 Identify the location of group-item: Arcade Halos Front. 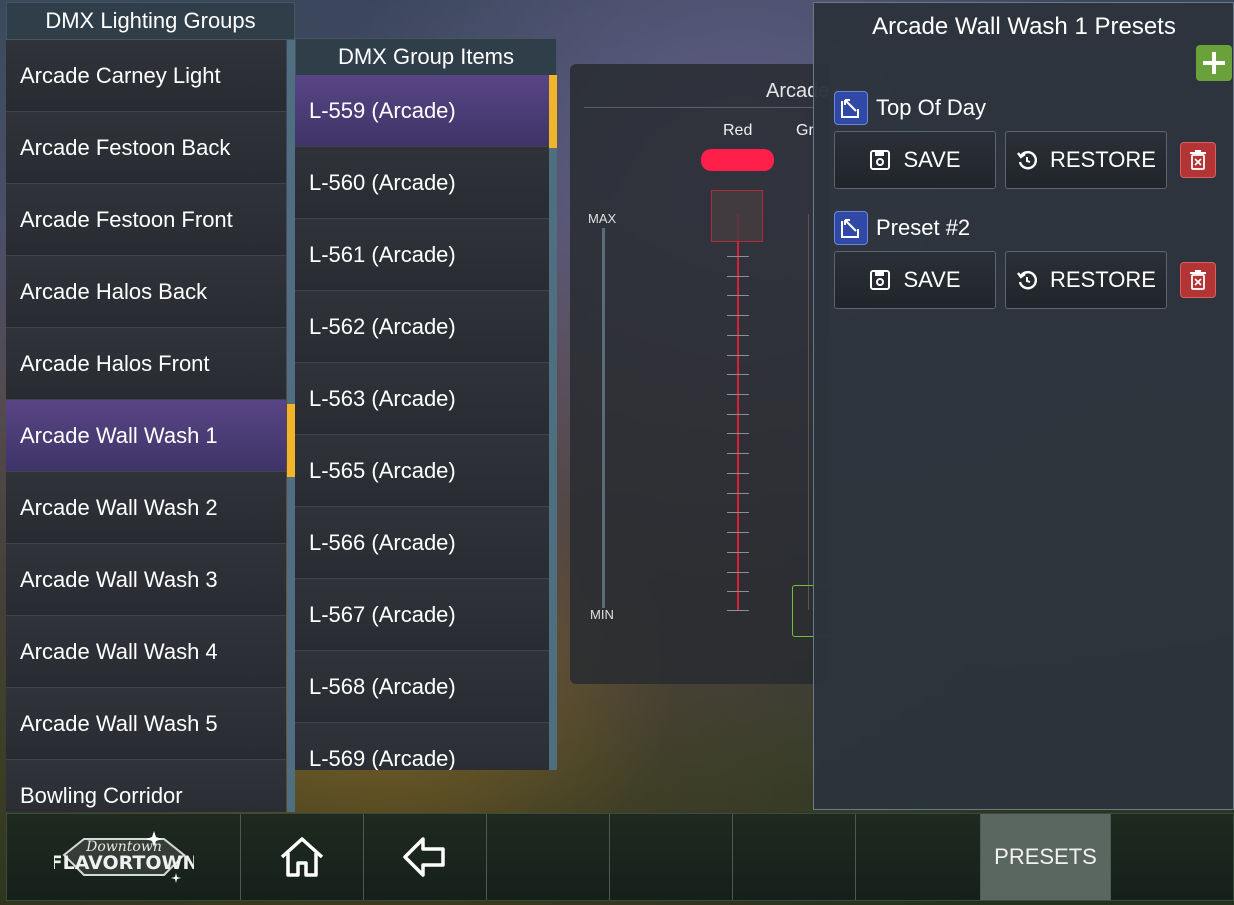
(146, 364).